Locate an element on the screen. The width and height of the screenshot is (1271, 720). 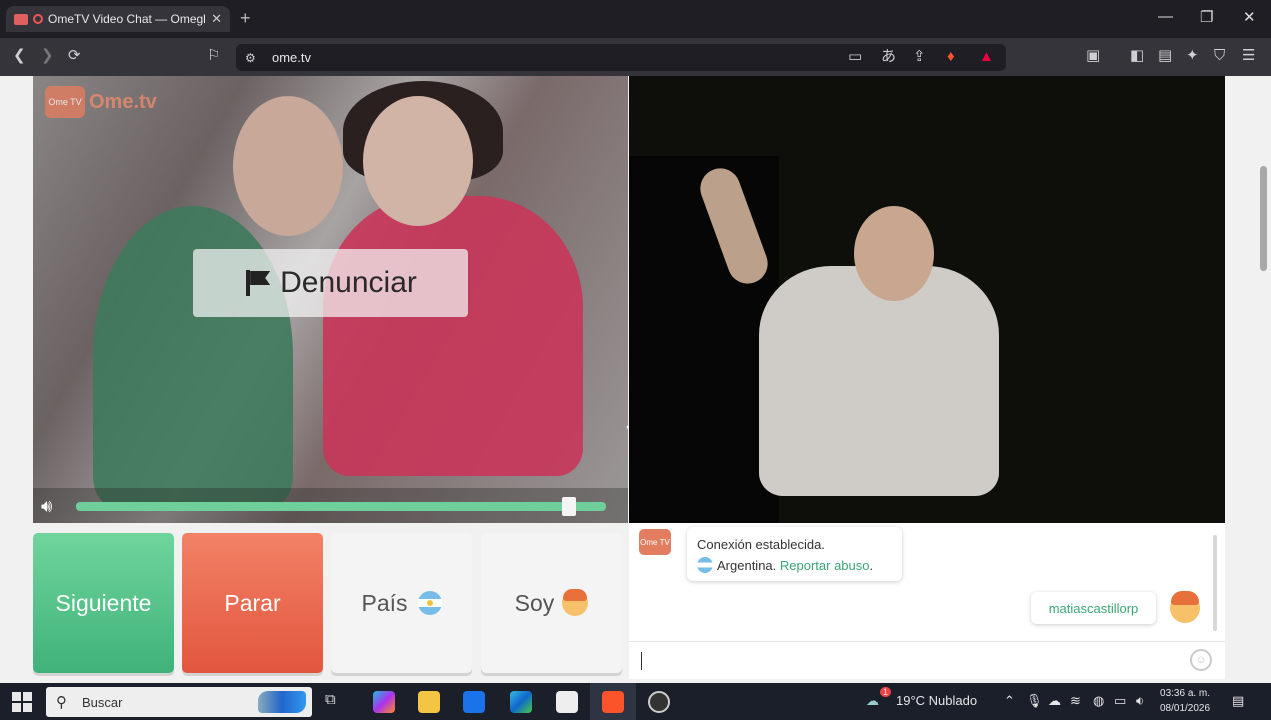
cast-icon: ▭ is located at coordinates (855, 57).